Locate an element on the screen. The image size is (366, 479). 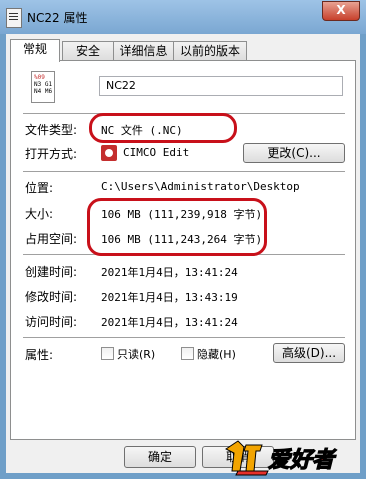
tab-details-label: 详细信息 is located at coordinates (143, 51).